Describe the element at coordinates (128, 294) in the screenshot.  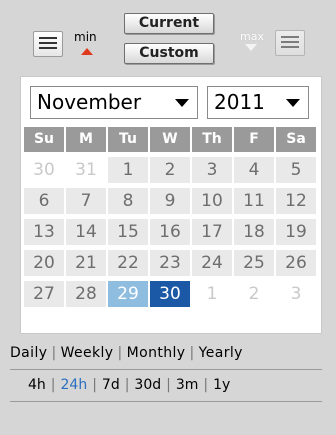
I see `calendar-day-range-start: 29` at that location.